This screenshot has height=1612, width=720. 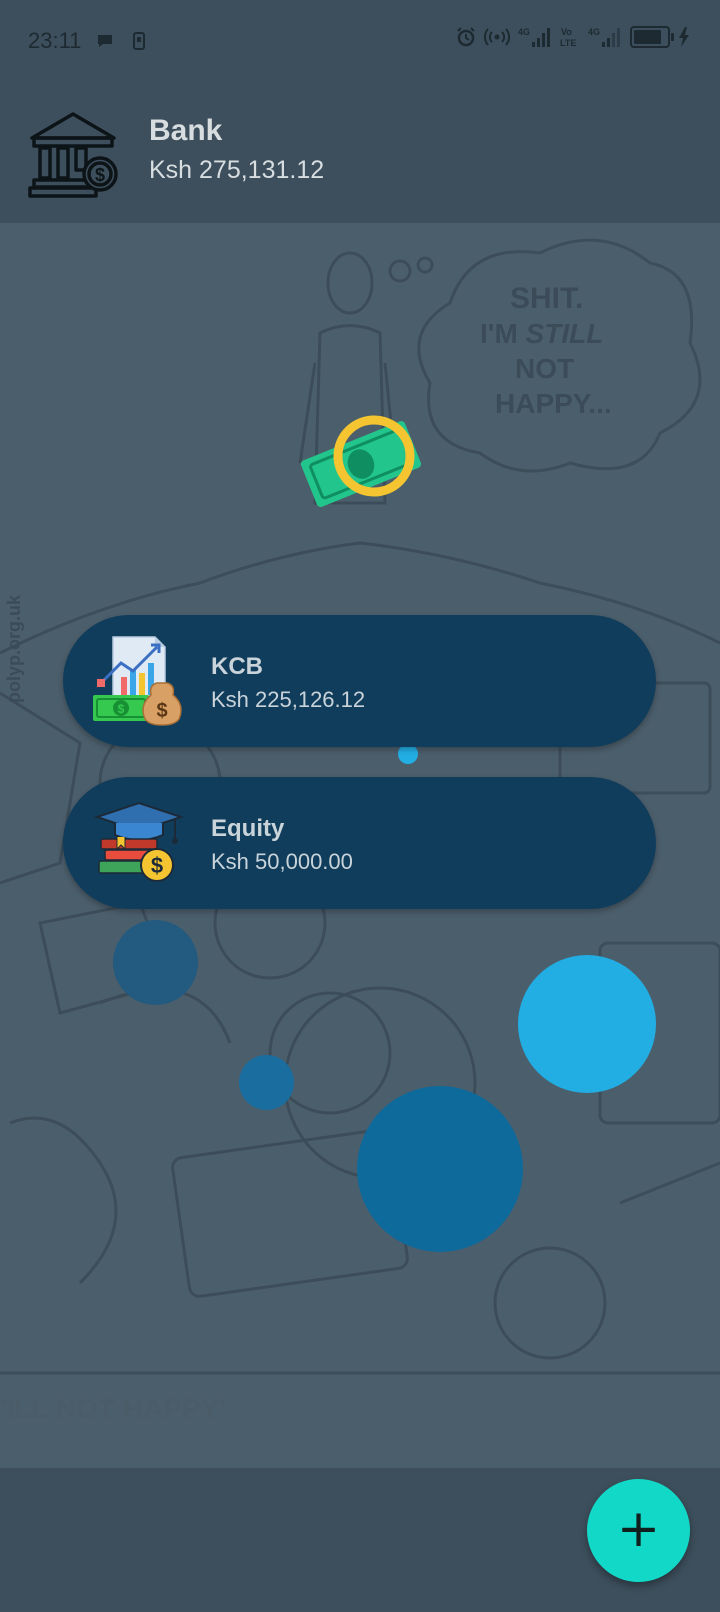 What do you see at coordinates (566, 32) in the screenshot?
I see `svg-text: Vo` at bounding box center [566, 32].